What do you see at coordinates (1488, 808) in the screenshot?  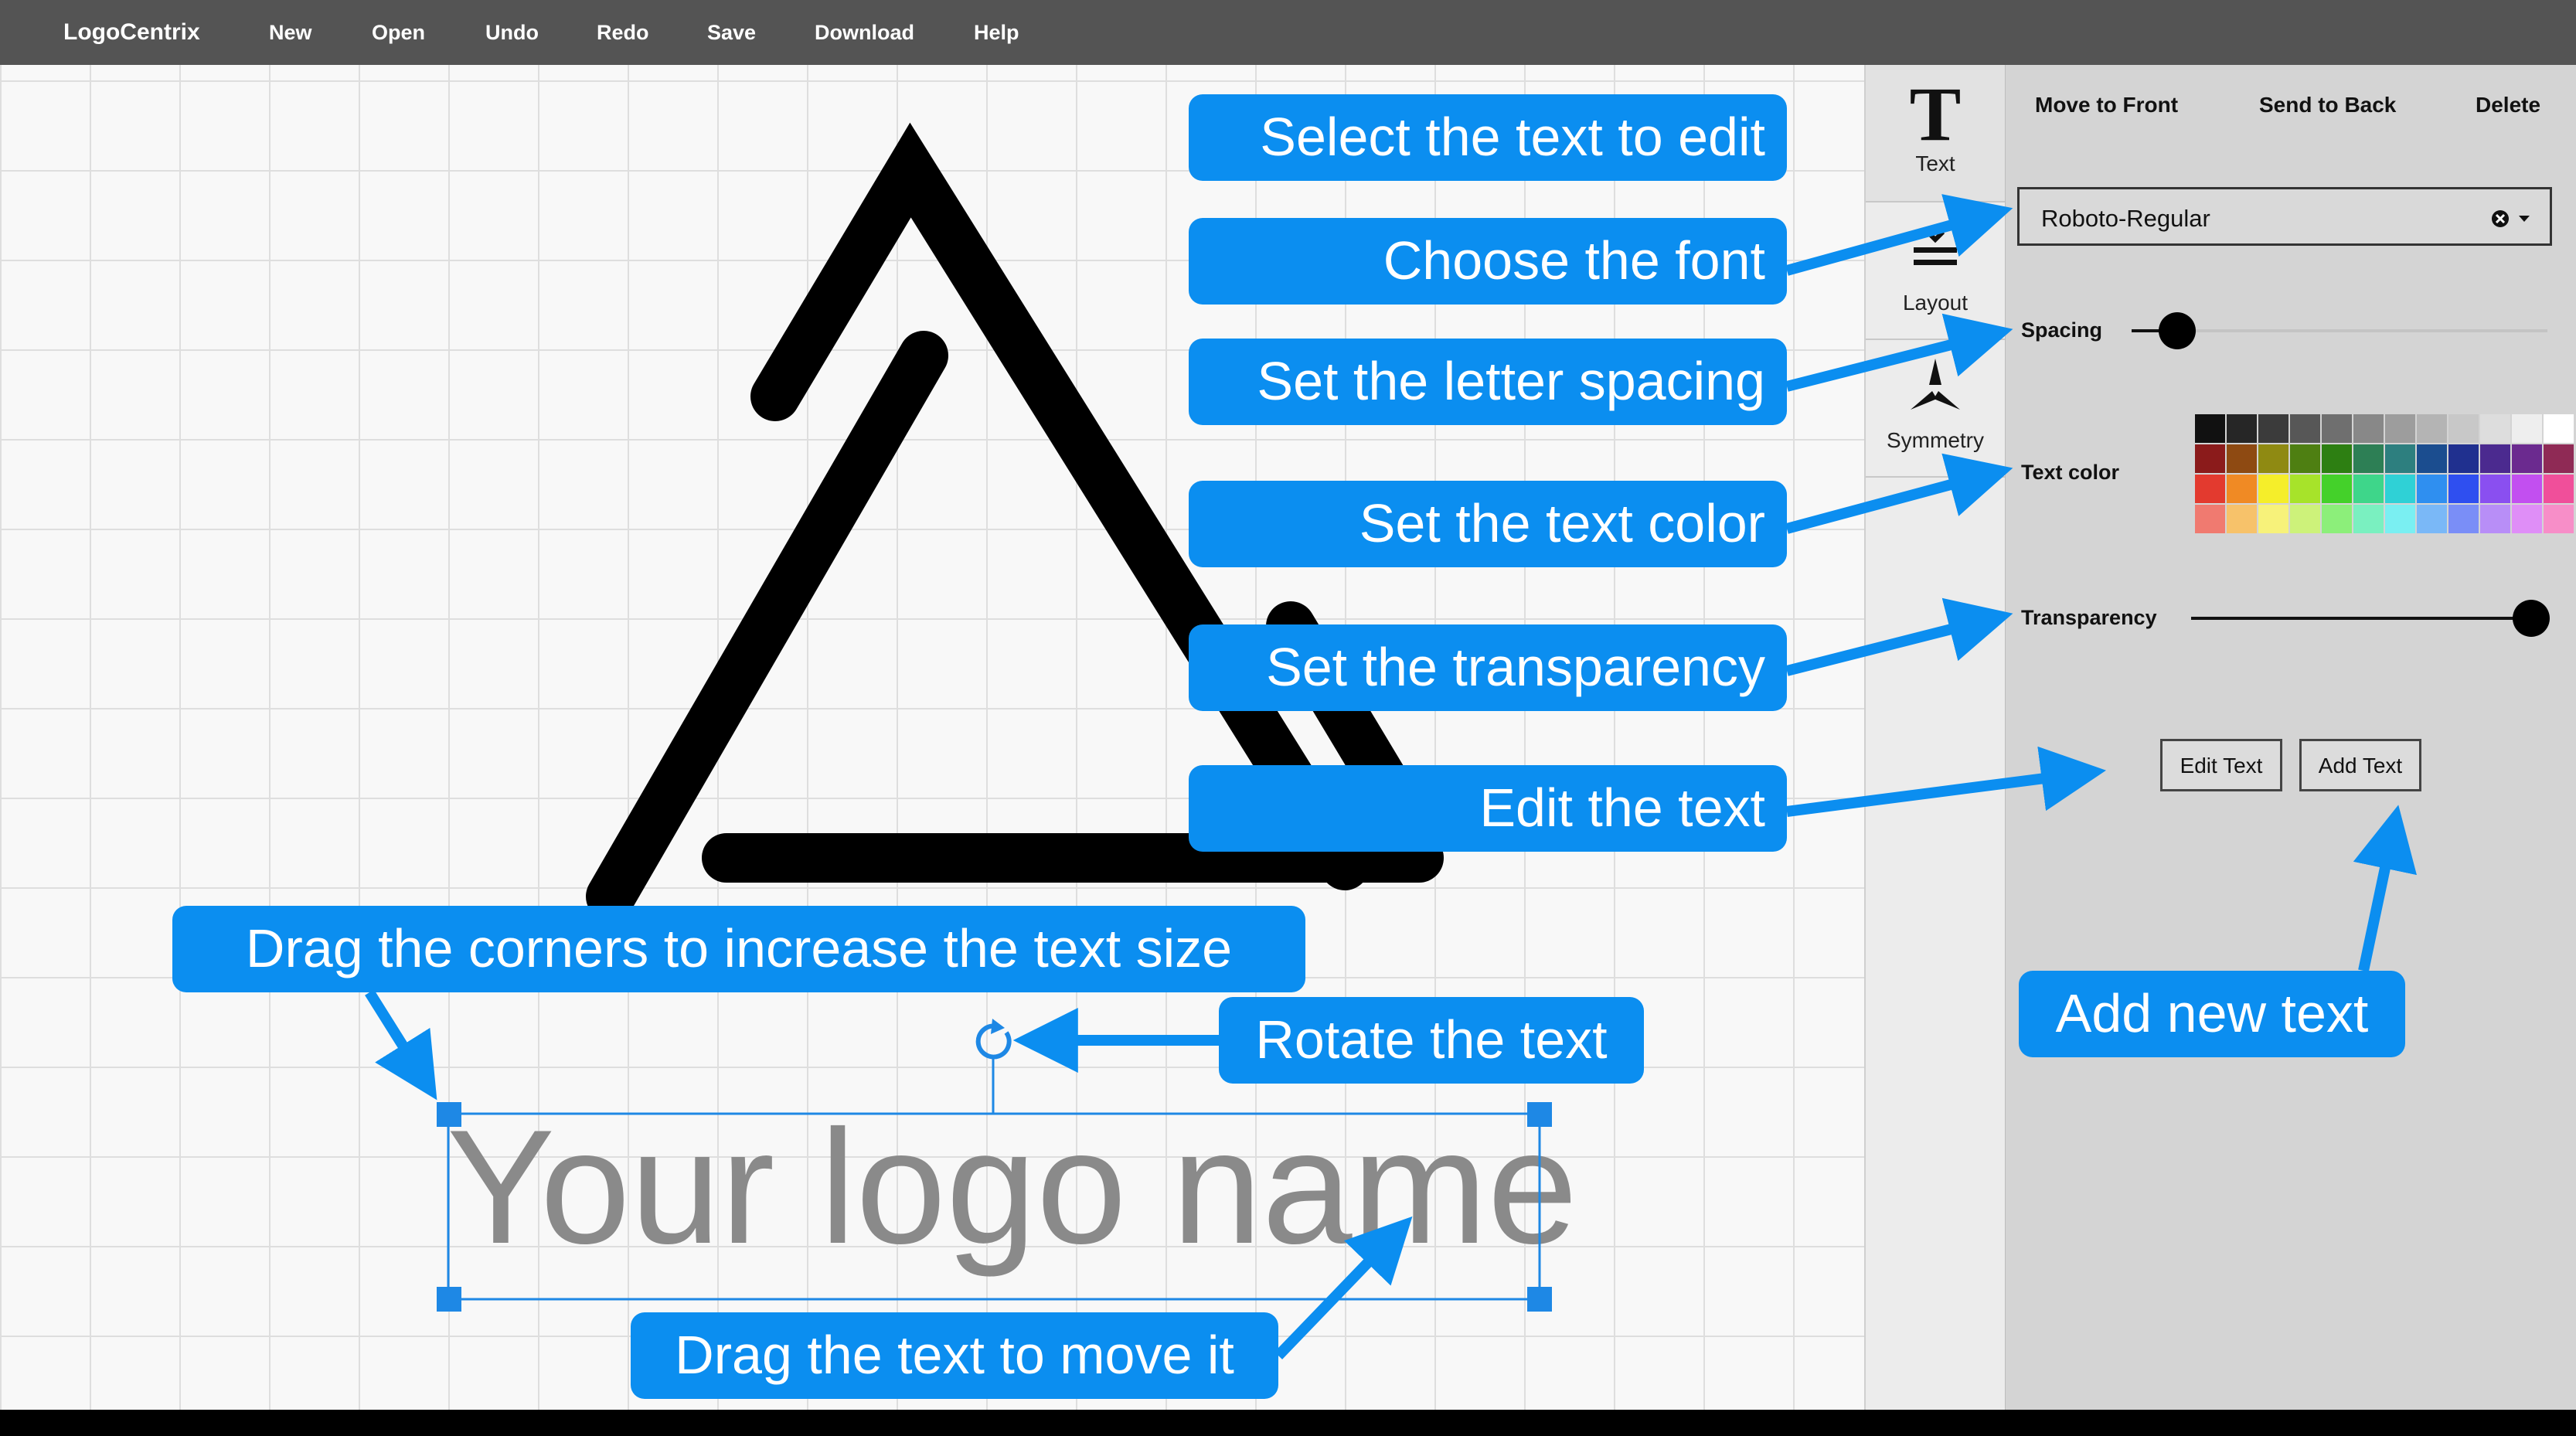 I see `callout-edit-text: Edit the text` at bounding box center [1488, 808].